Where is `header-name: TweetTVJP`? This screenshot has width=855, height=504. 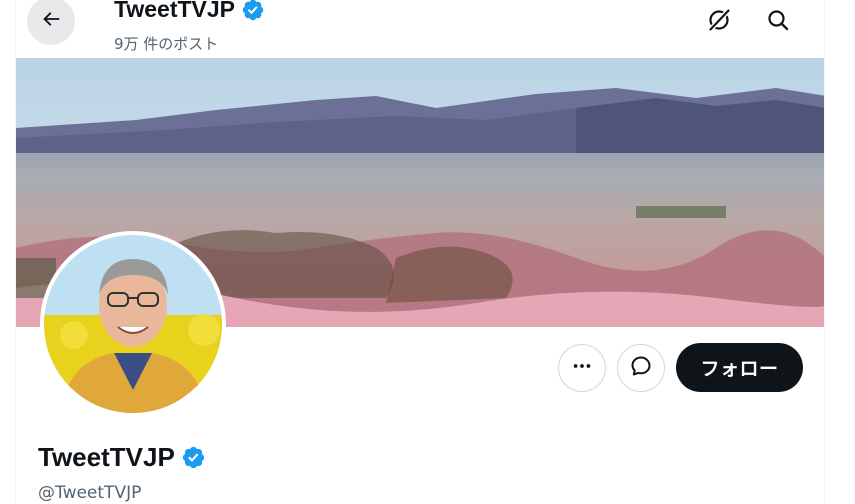
header-name: TweetTVJP is located at coordinates (174, 11).